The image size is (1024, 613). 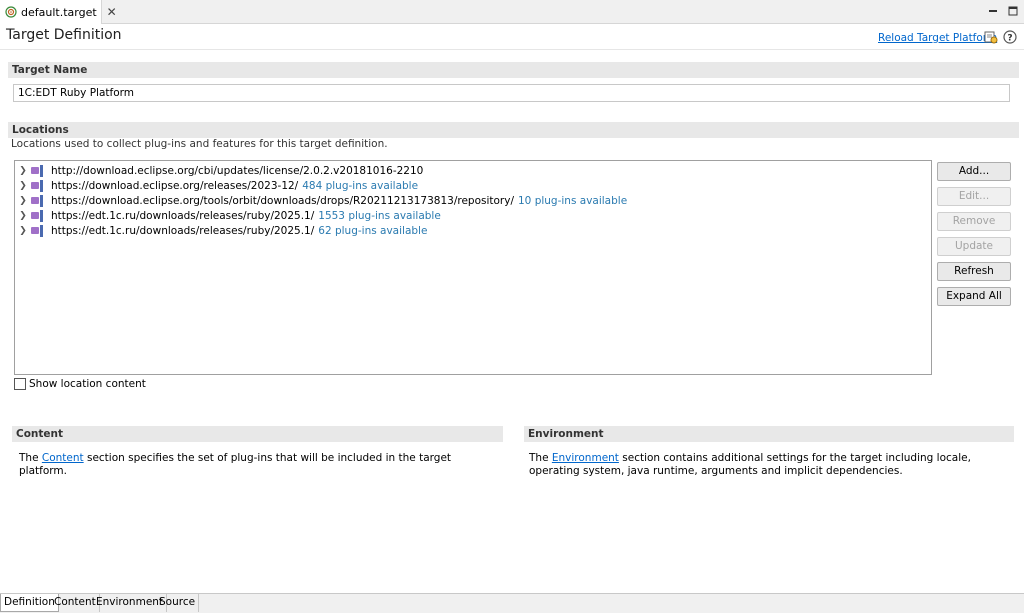 What do you see at coordinates (87, 384) in the screenshot?
I see `show-location-content-label: Show location content` at bounding box center [87, 384].